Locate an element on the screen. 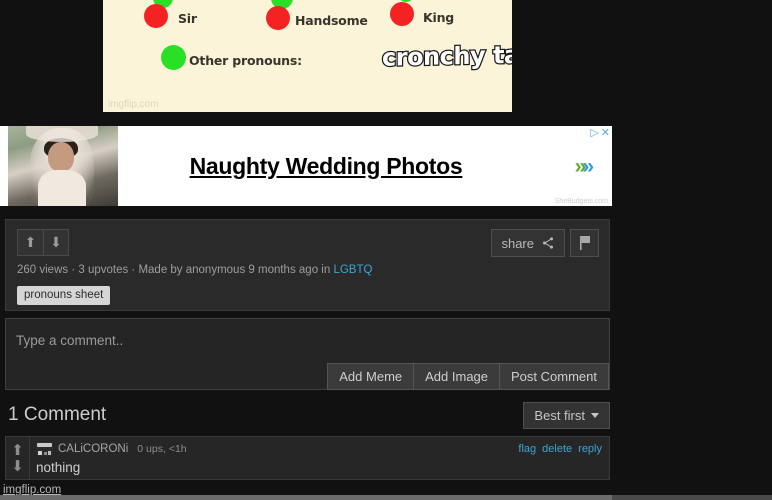  flag-icon is located at coordinates (584, 243).